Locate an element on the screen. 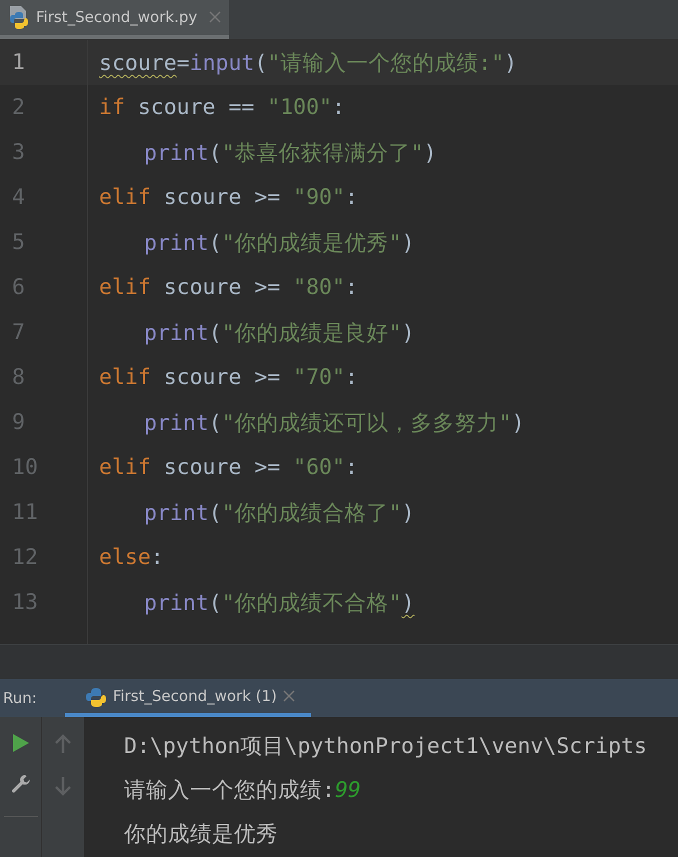 Image resolution: width=678 pixels, height=857 pixels. line-number: 10 is located at coordinates (44, 467).